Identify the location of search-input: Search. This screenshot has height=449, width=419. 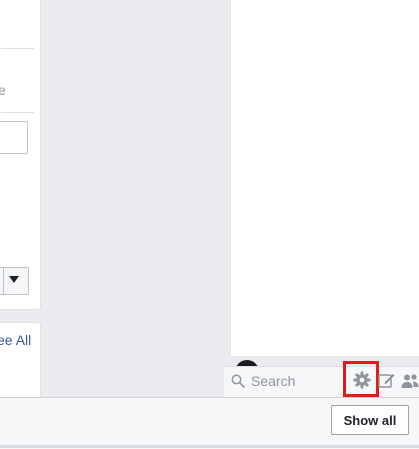
(273, 381).